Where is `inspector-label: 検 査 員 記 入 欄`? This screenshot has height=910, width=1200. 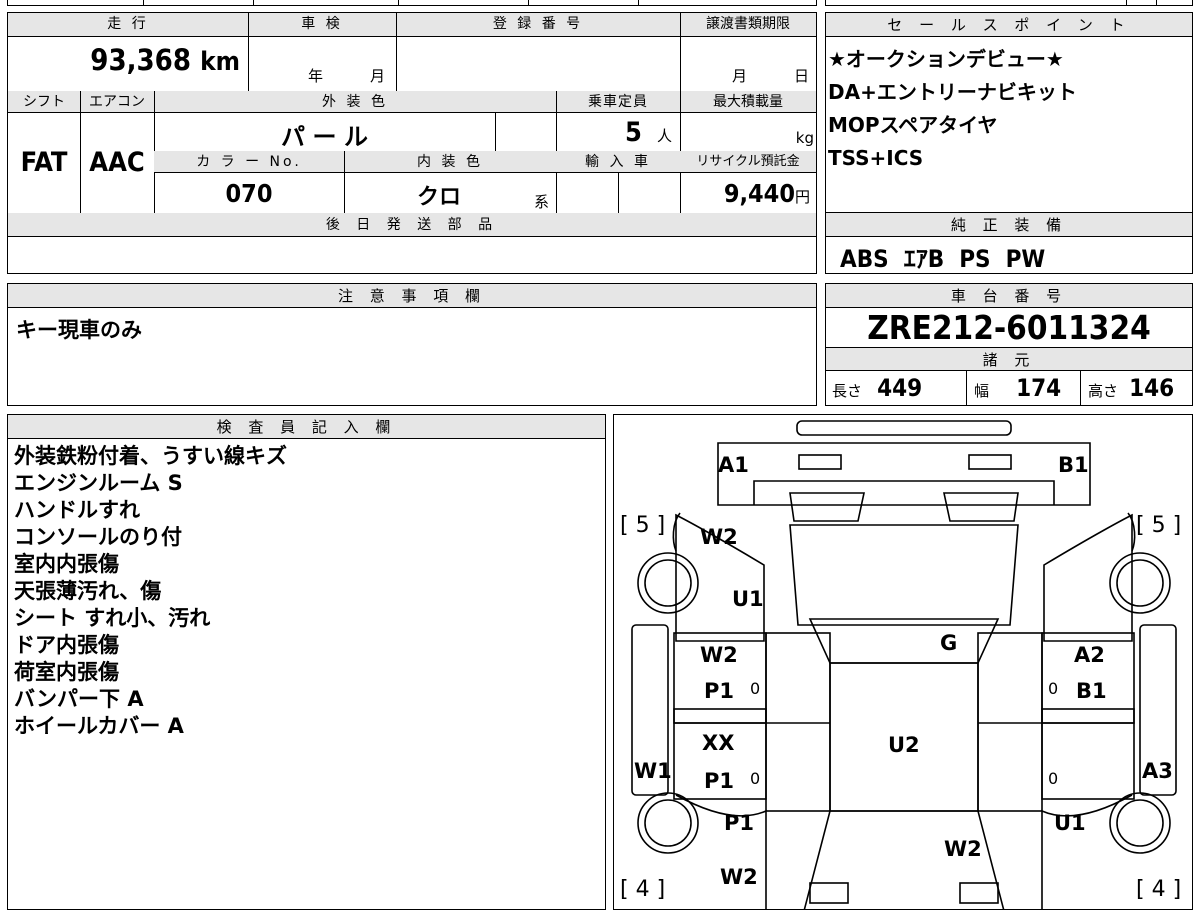
inspector-label: 検 査 員 記 入 欄 is located at coordinates (306, 427).